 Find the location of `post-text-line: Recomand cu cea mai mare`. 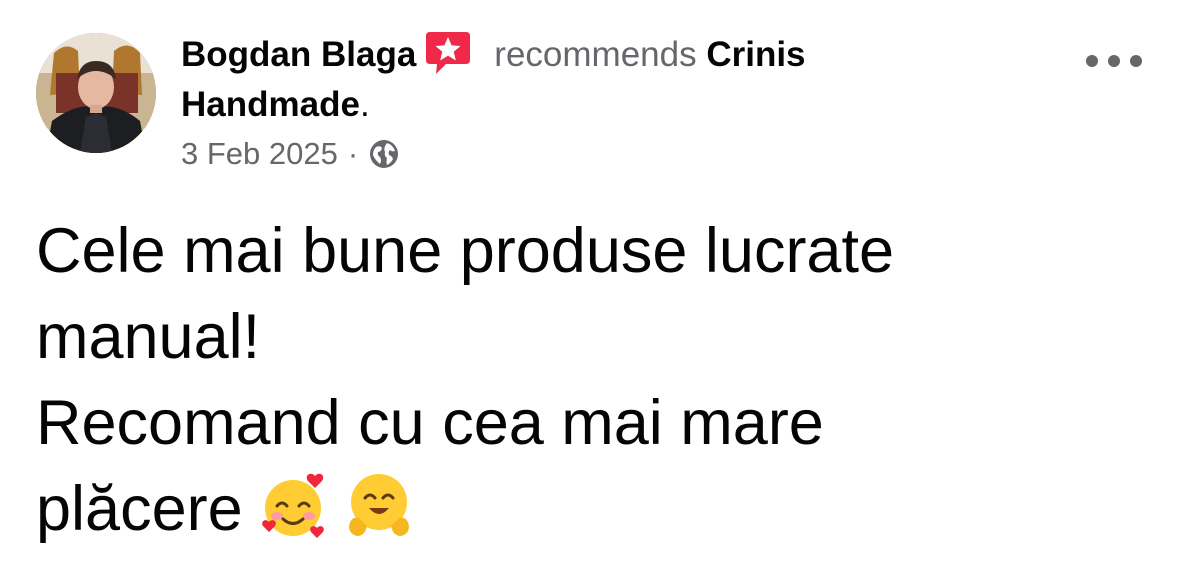

post-text-line: Recomand cu cea mai mare is located at coordinates (430, 423).